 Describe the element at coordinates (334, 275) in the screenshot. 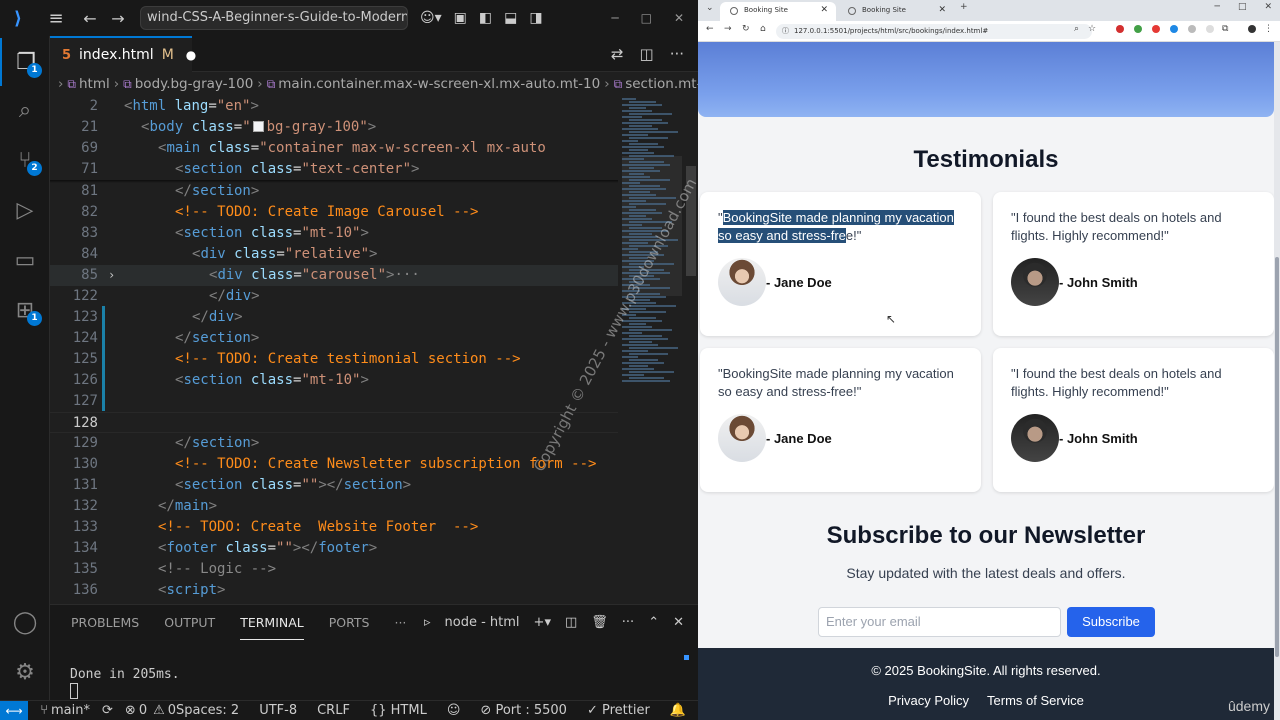

I see `code-line: 85 › <div class="carousel">···` at that location.